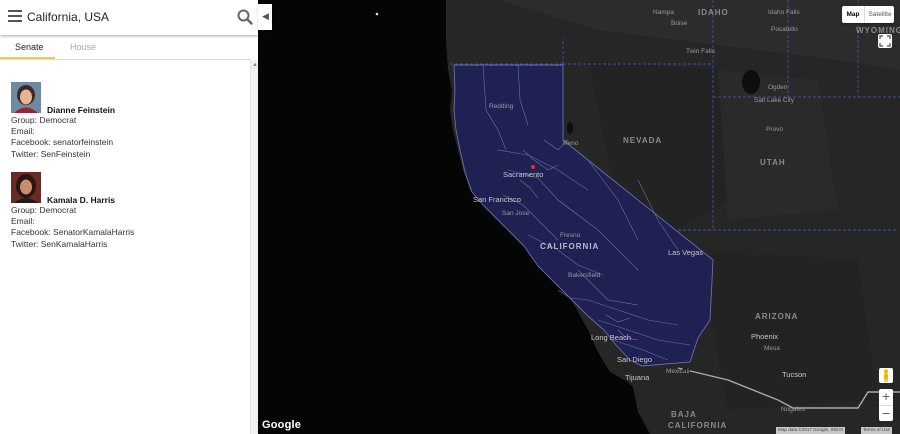  What do you see at coordinates (853, 14) in the screenshot?
I see `map-view-button: Map` at bounding box center [853, 14].